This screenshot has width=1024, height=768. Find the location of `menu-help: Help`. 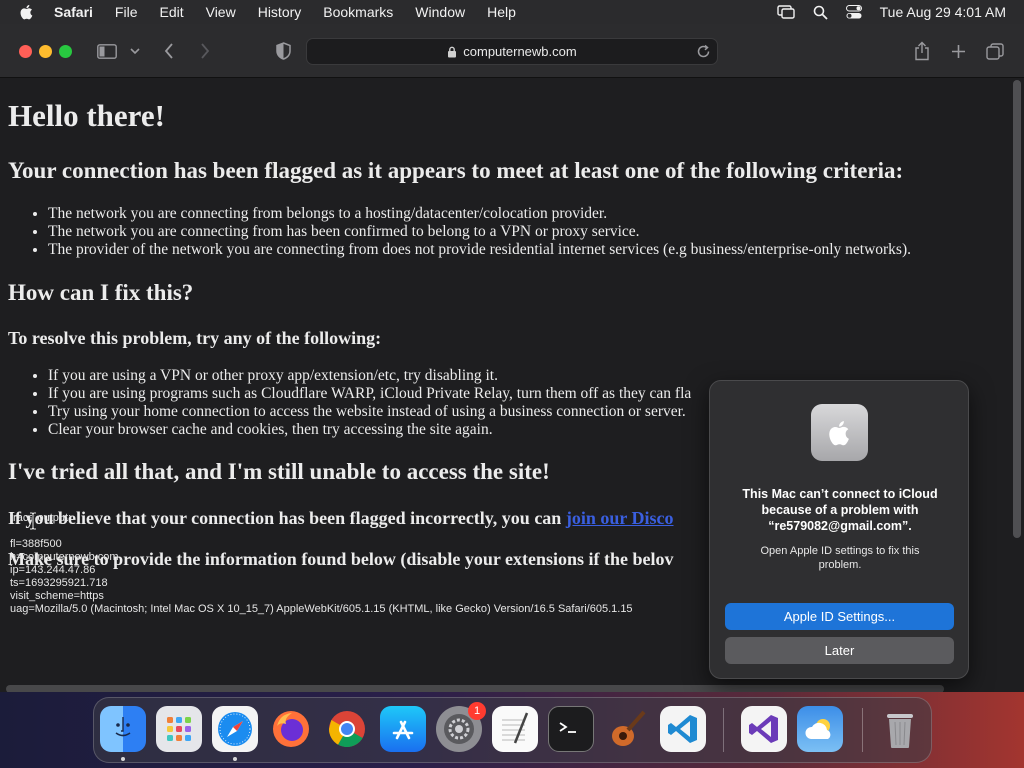

menu-help: Help is located at coordinates (501, 12).